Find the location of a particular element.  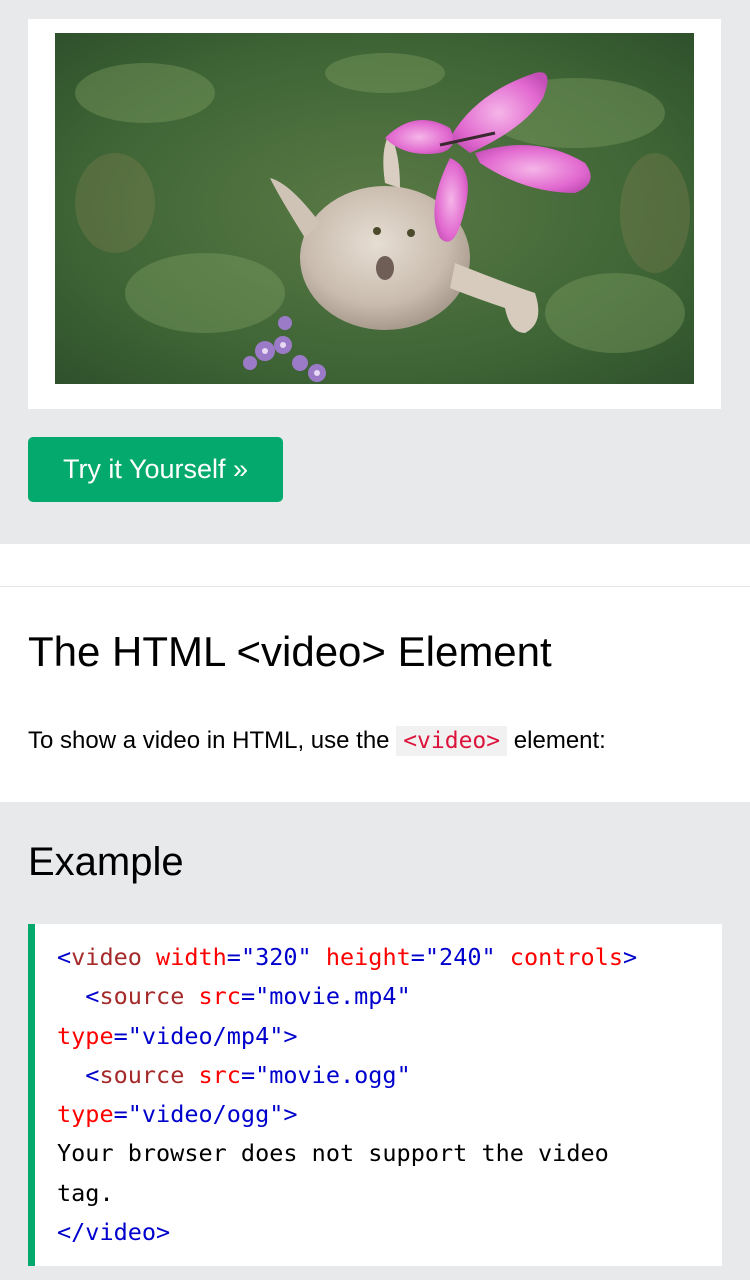

code-token: </video> is located at coordinates (114, 1232).